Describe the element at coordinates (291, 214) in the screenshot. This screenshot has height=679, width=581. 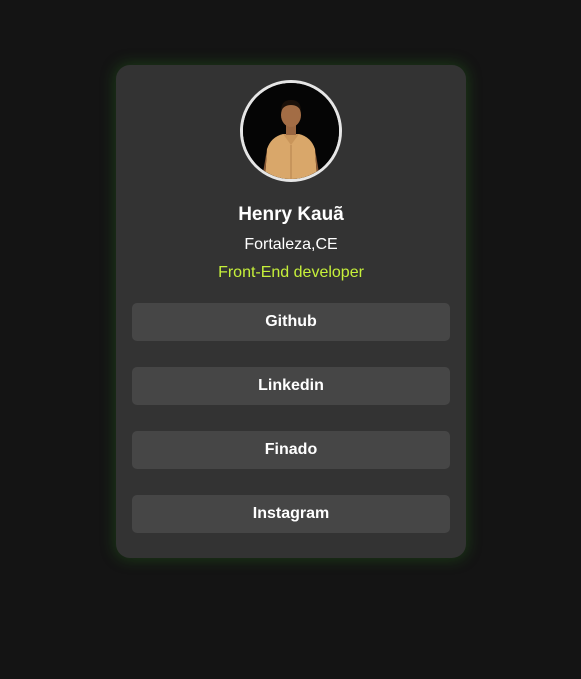
I see `profile-name: Henry Kauã` at that location.